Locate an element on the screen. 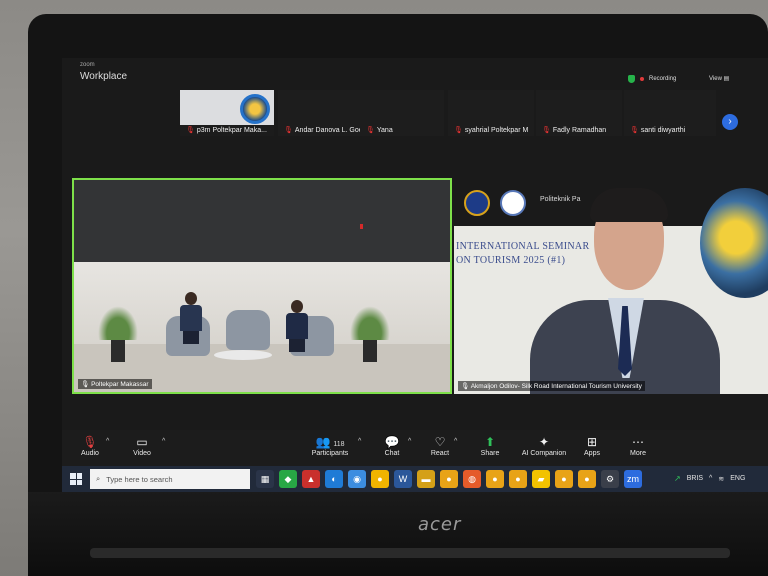  wifi-icon: ≋ is located at coordinates (721, 479).